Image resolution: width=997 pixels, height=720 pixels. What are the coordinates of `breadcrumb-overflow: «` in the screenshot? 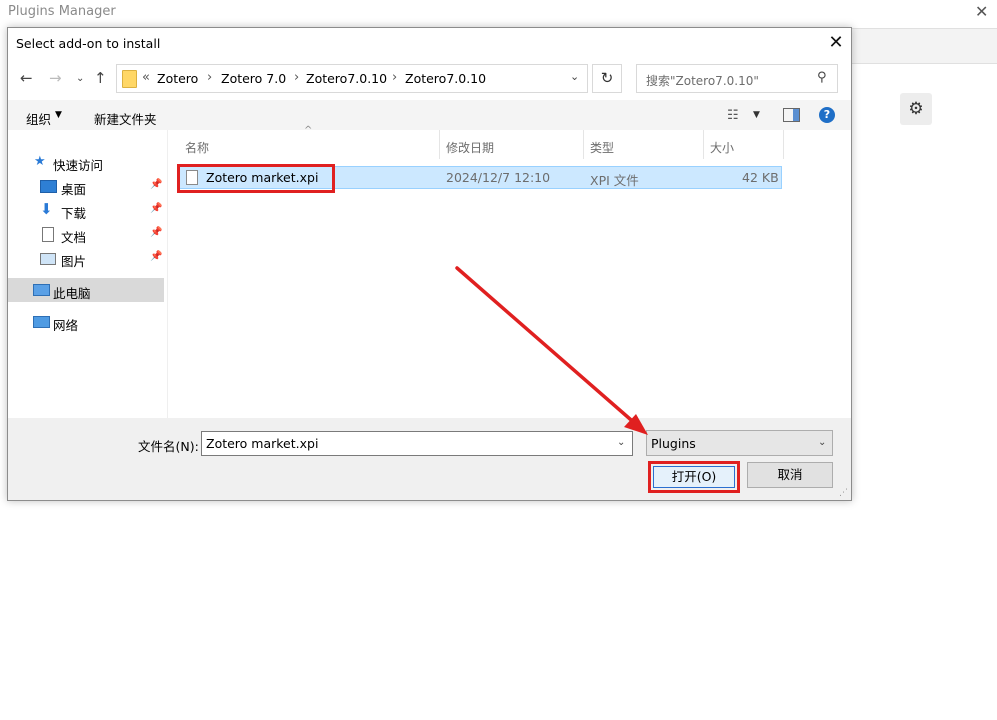 It's located at (146, 77).